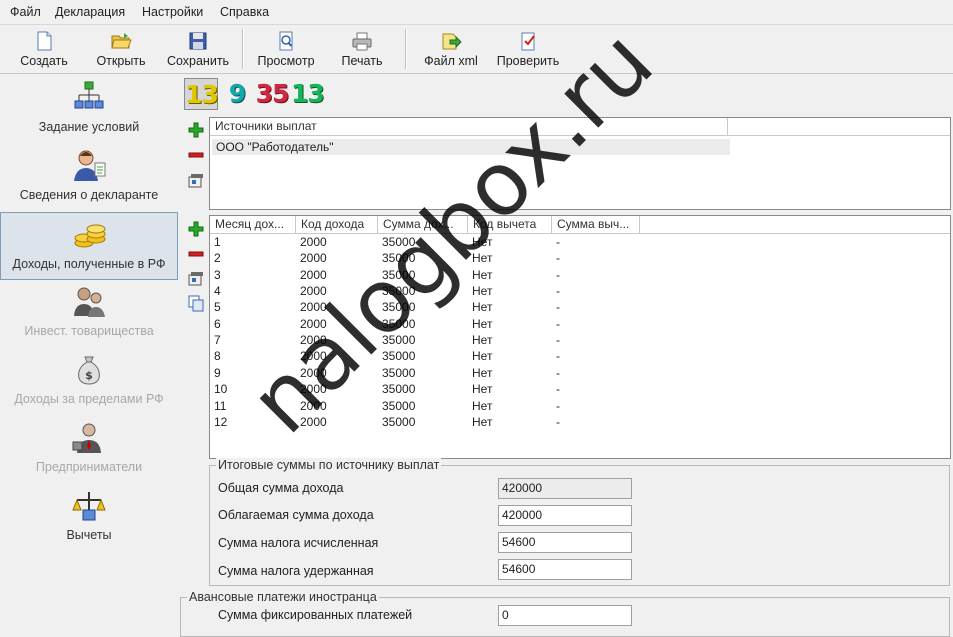 Image resolution: width=953 pixels, height=637 pixels. What do you see at coordinates (452, 41) in the screenshot?
I see `xml-export-icon` at bounding box center [452, 41].